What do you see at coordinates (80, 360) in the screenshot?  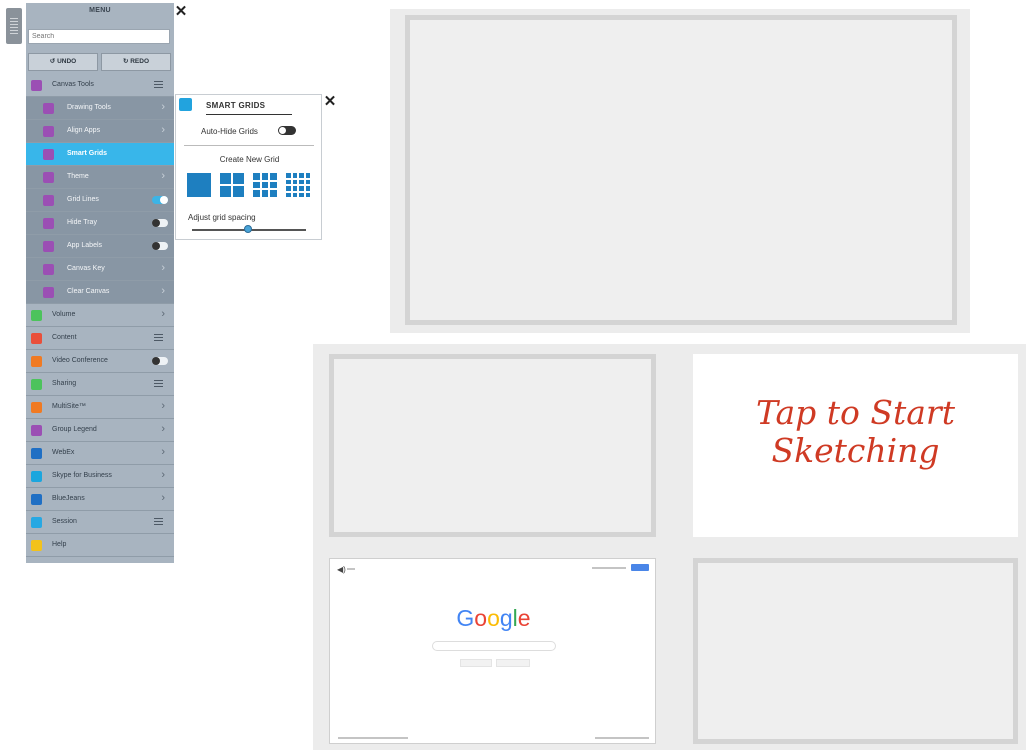 I see `menu-item-label: Video Conference` at bounding box center [80, 360].